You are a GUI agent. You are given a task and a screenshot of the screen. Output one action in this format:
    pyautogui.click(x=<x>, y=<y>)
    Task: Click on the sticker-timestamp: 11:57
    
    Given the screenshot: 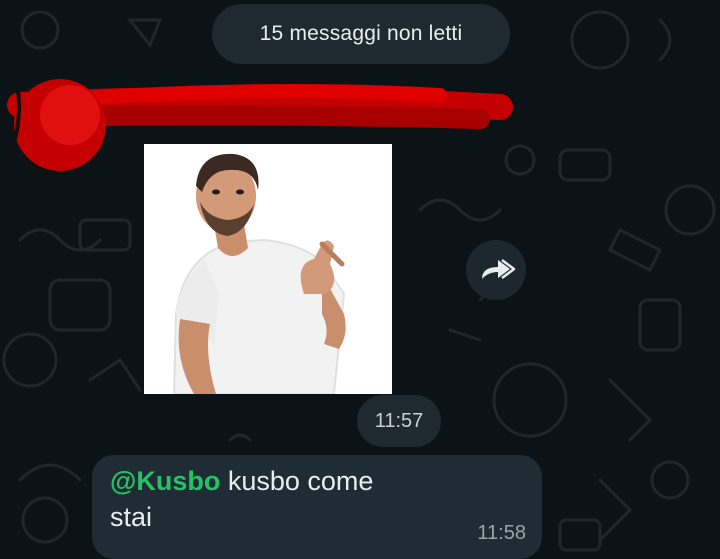 What is the action you would take?
    pyautogui.click(x=399, y=421)
    